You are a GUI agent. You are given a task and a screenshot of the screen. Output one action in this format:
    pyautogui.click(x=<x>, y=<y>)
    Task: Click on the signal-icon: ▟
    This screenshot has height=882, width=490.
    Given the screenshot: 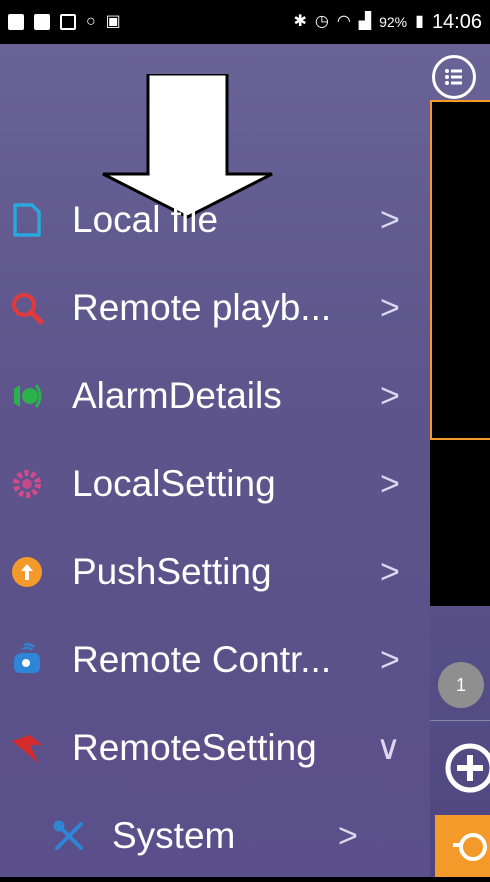 What is the action you would take?
    pyautogui.click(x=365, y=21)
    